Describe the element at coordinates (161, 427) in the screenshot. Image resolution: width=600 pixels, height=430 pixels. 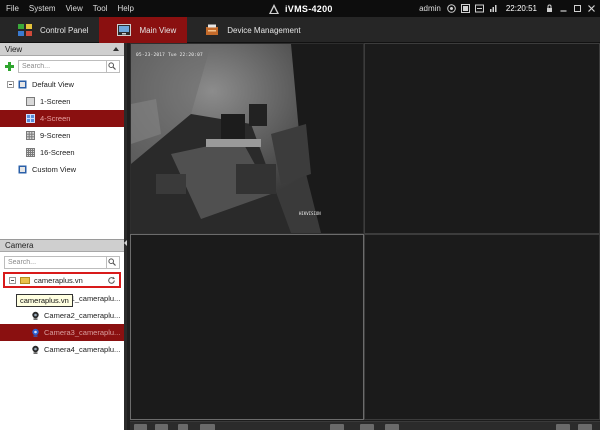
I see `fullscreen-button` at that location.